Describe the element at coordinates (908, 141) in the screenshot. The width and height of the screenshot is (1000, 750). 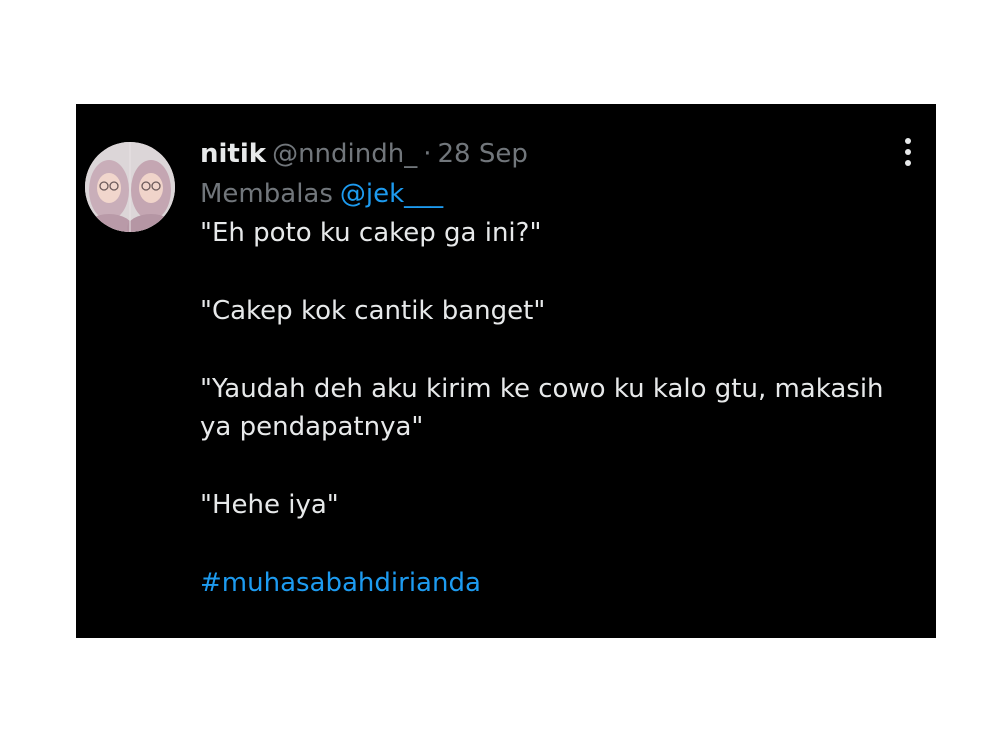
I see `more-vertical-icon` at that location.